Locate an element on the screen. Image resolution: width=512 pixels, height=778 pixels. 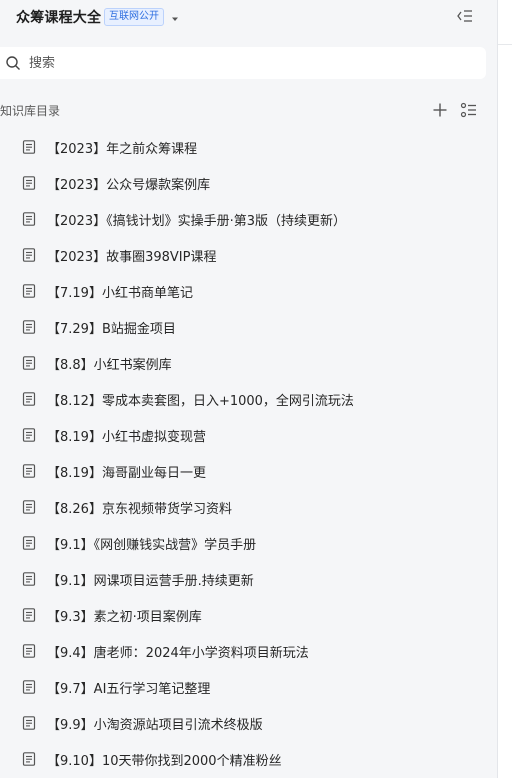
document-item: 【9.10】10天带你找到2000个精准粉丝 is located at coordinates (248, 759).